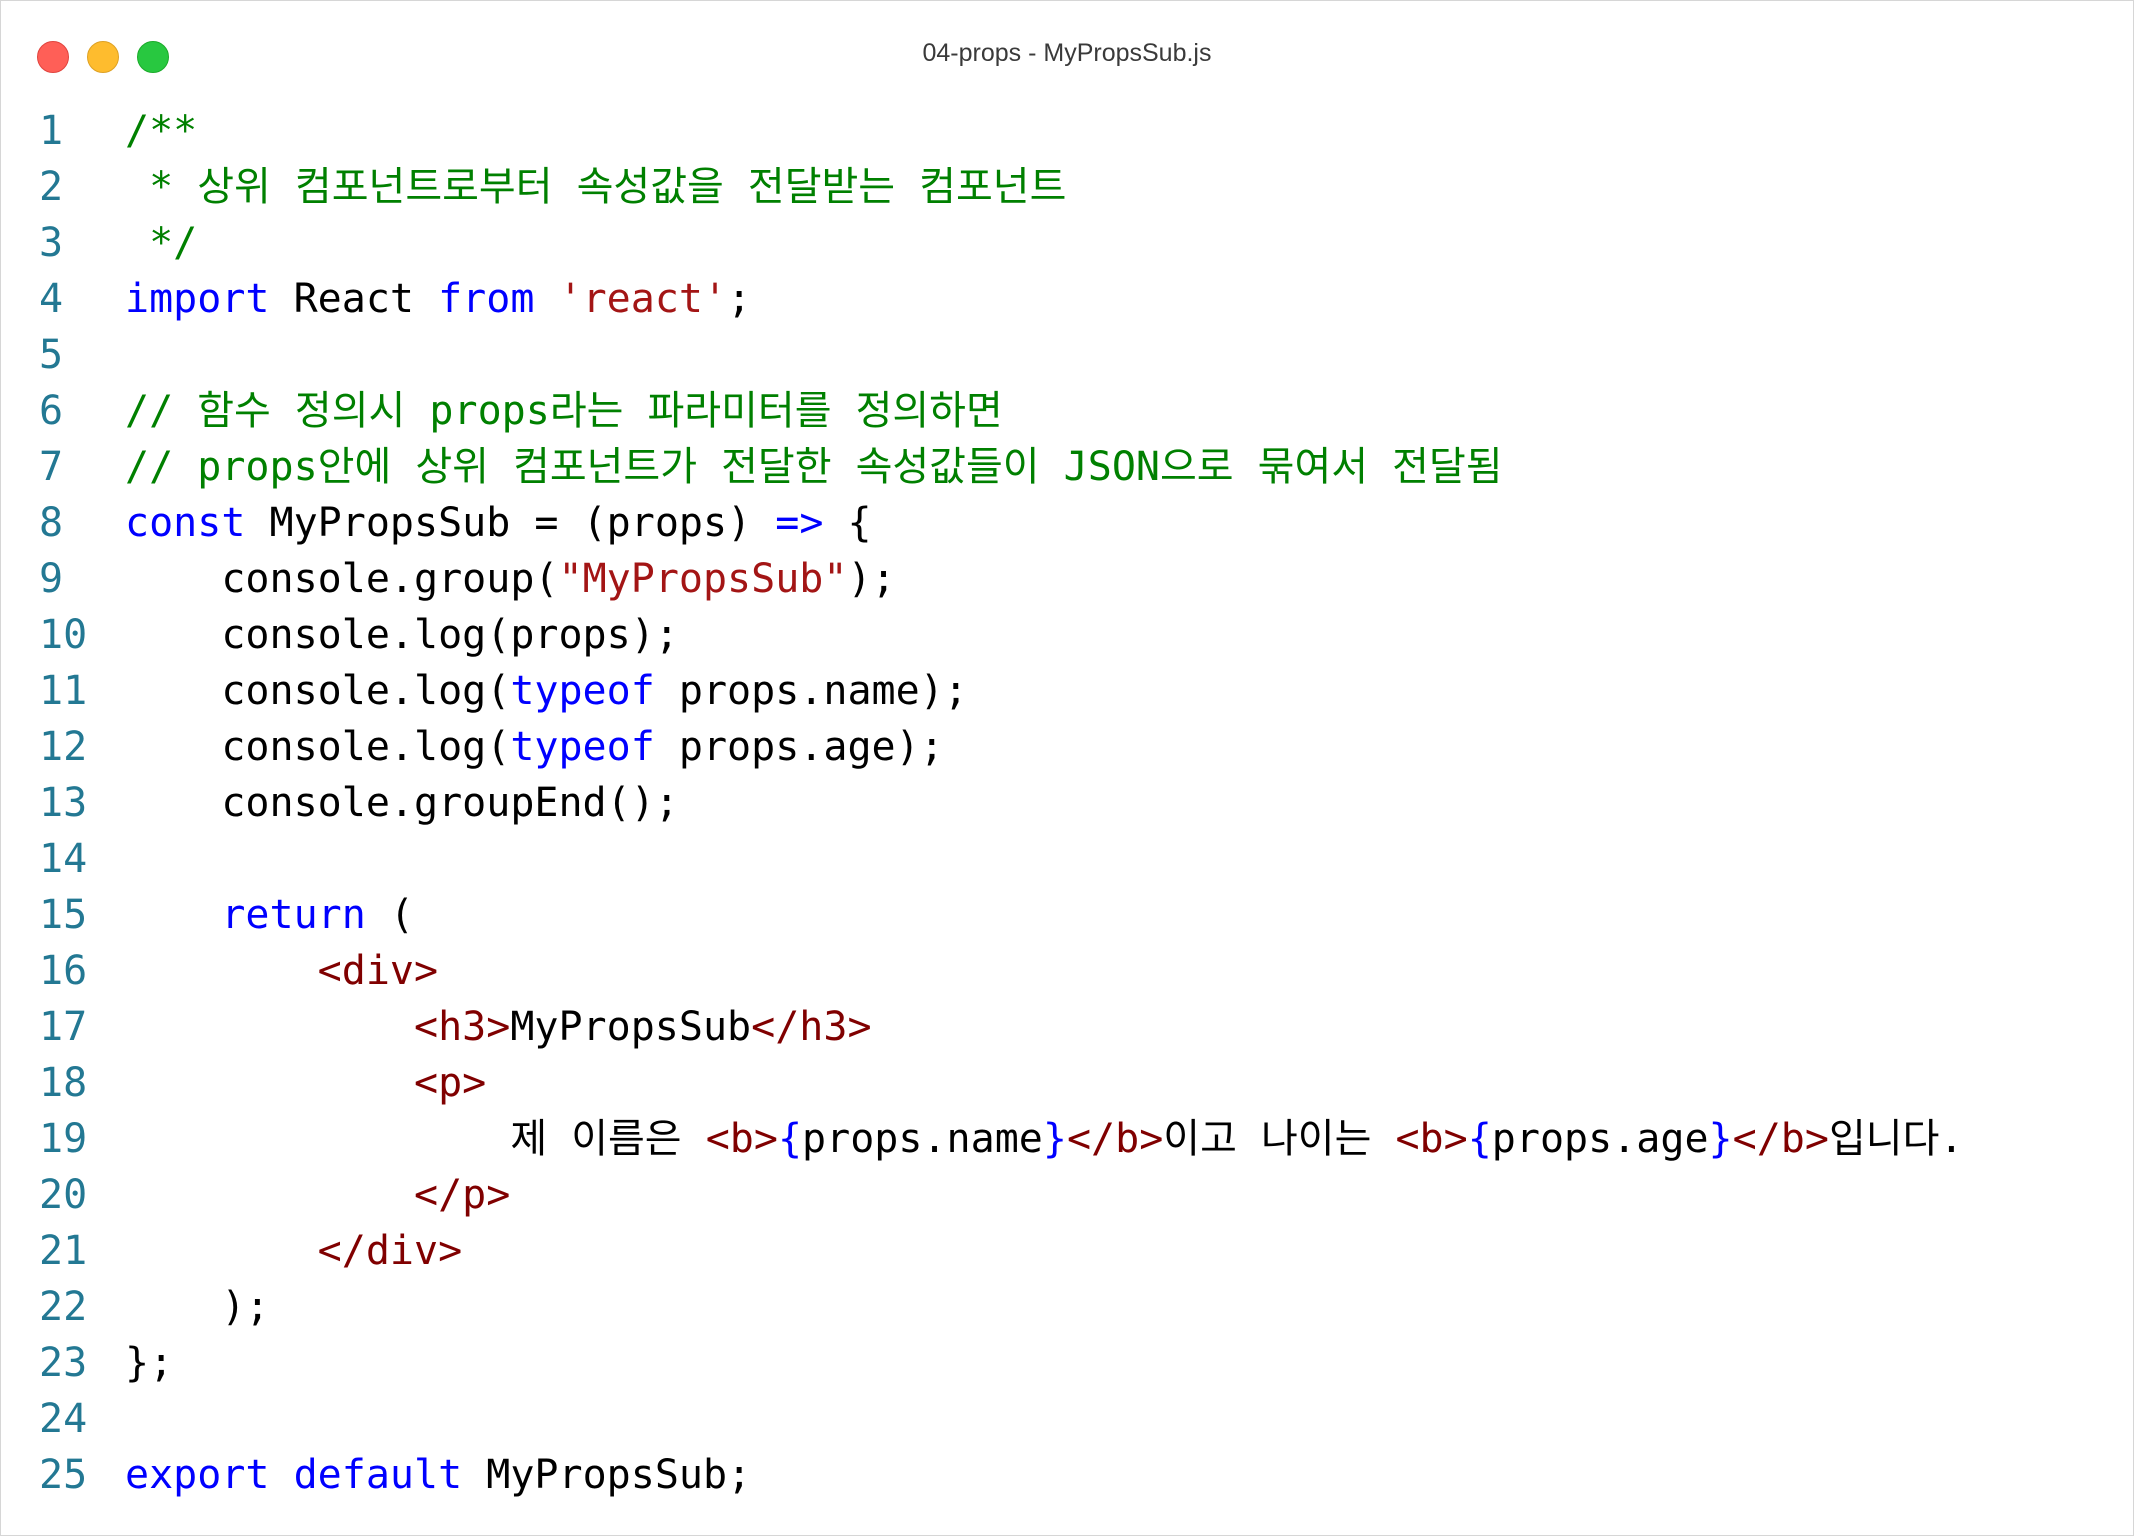 This screenshot has width=2134, height=1536. What do you see at coordinates (378, 1475) in the screenshot?
I see `code-token-keyword: default` at bounding box center [378, 1475].